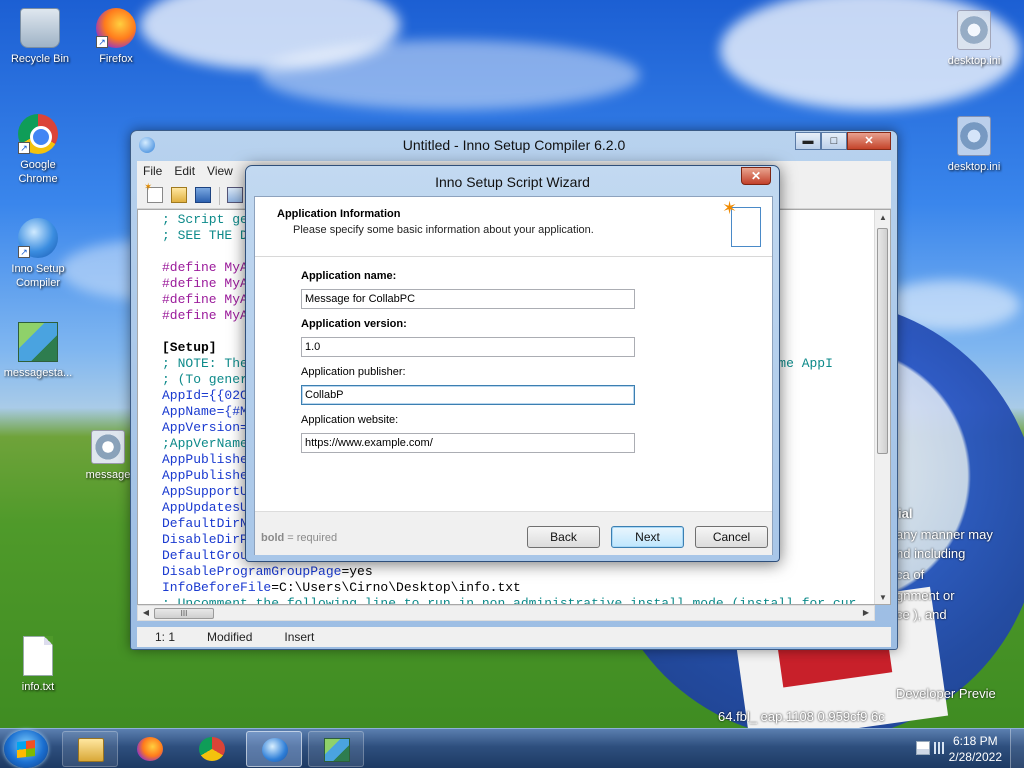  I want to click on menu-edit: Edit, so click(184, 171).